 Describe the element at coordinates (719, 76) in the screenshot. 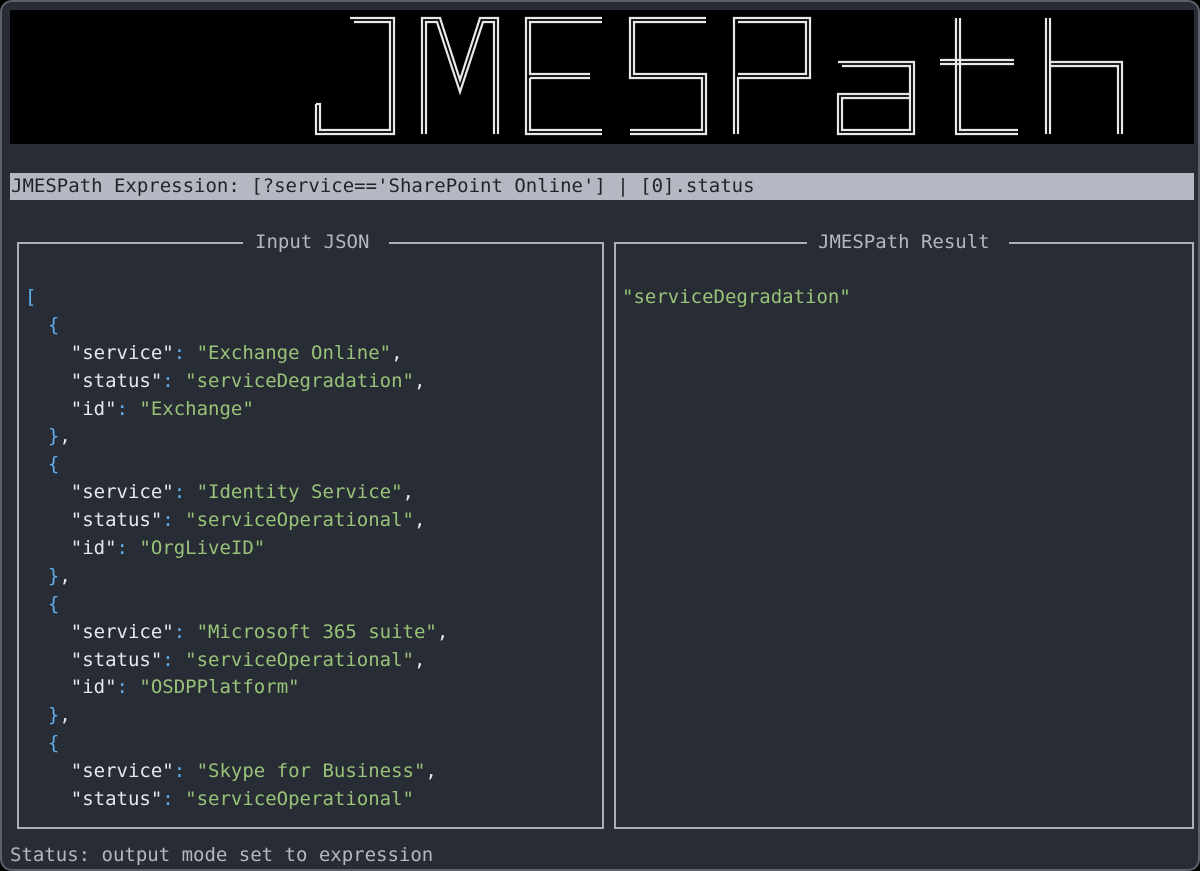

I see `banner-logo` at that location.